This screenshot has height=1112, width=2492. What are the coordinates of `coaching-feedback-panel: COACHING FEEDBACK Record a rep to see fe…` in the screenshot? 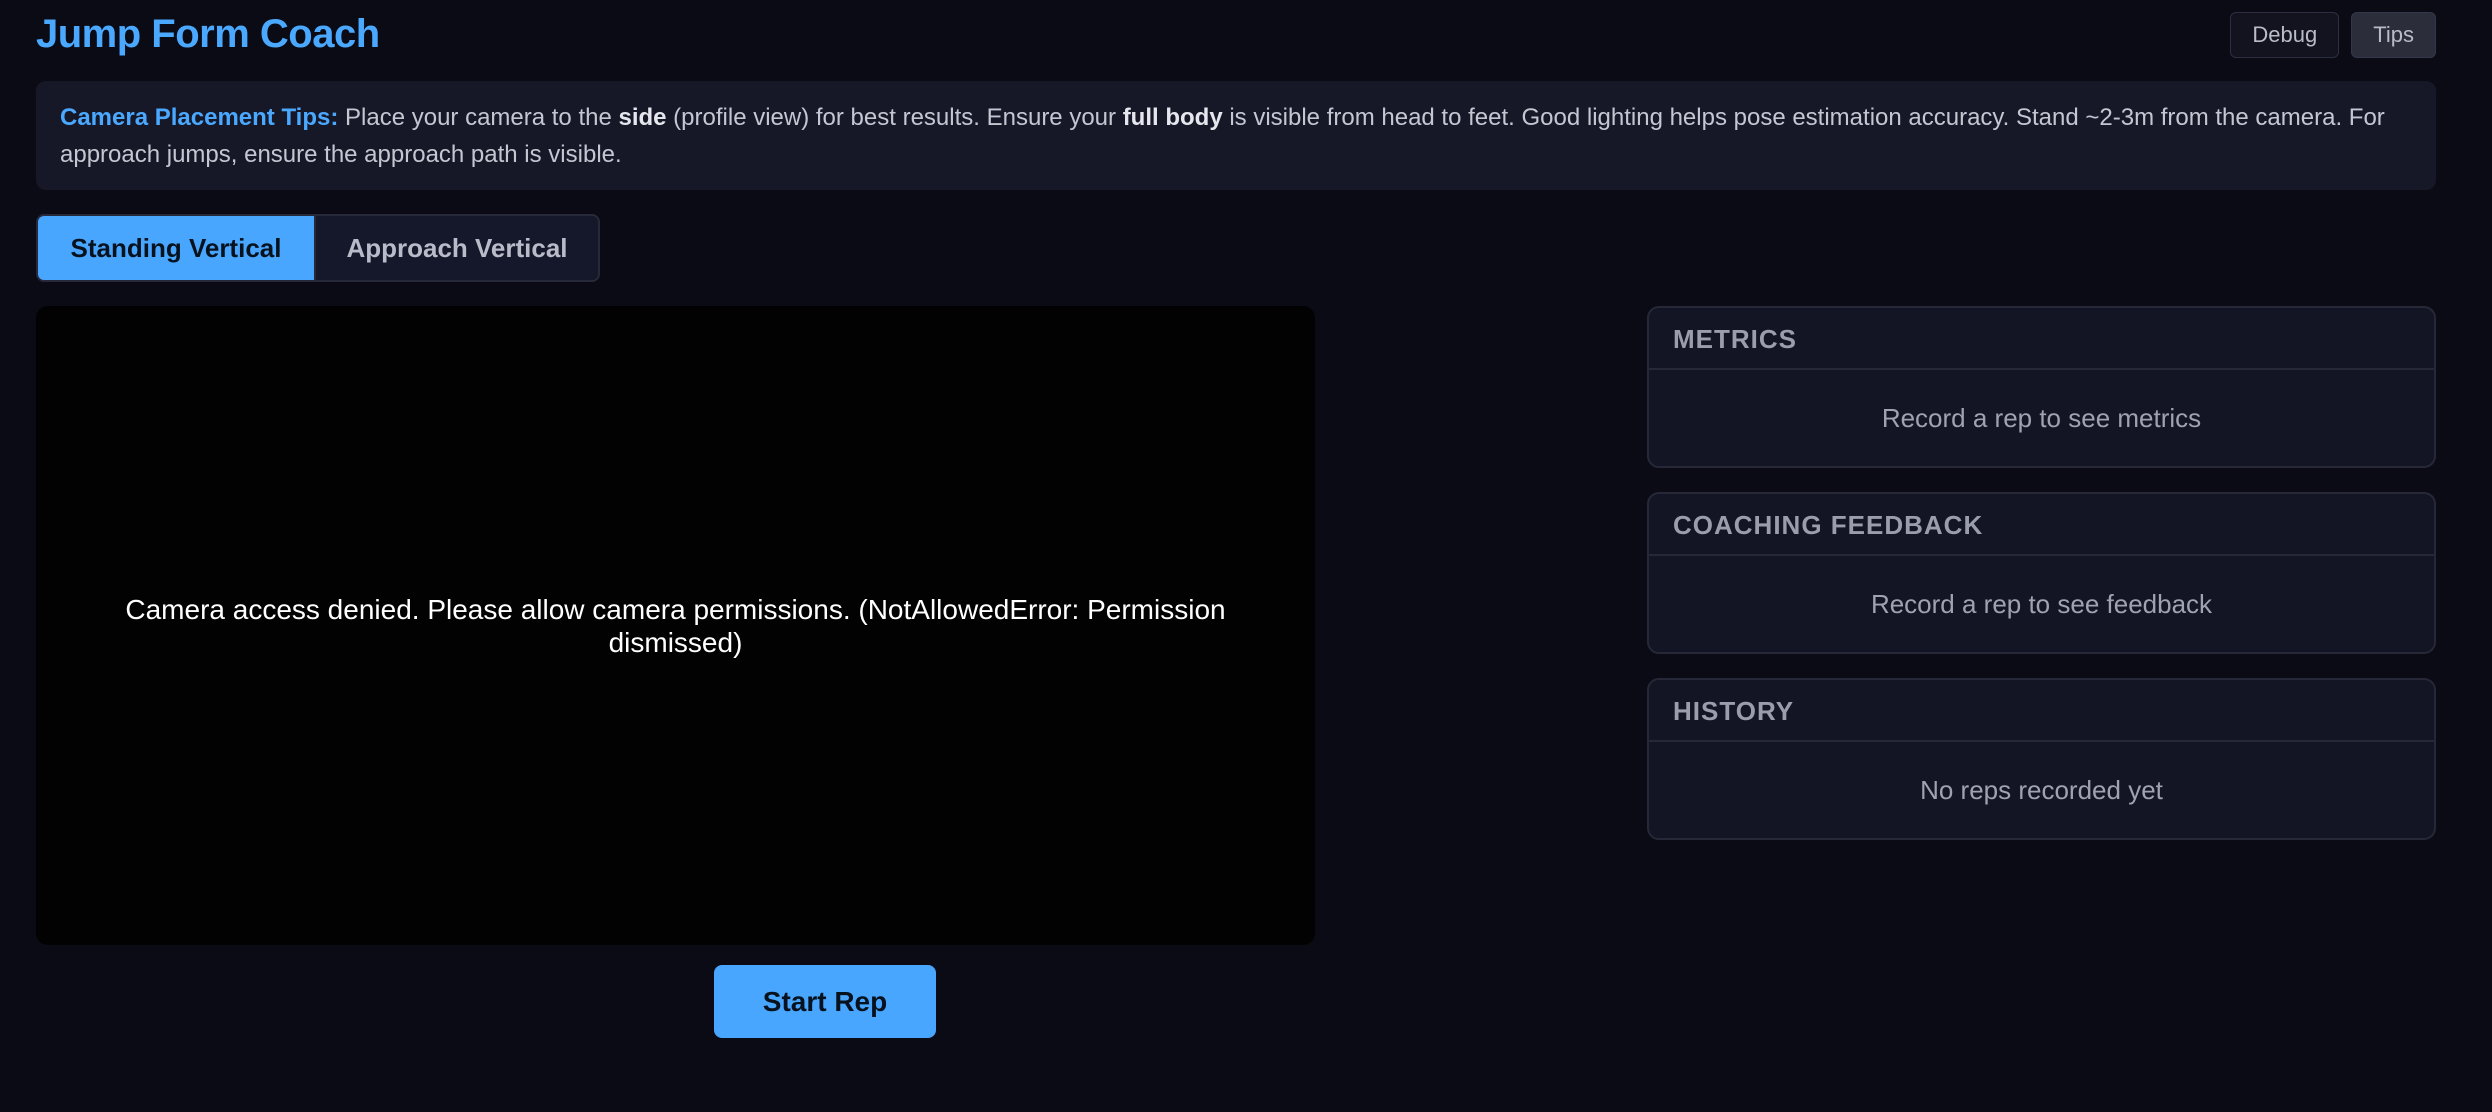 It's located at (2041, 573).